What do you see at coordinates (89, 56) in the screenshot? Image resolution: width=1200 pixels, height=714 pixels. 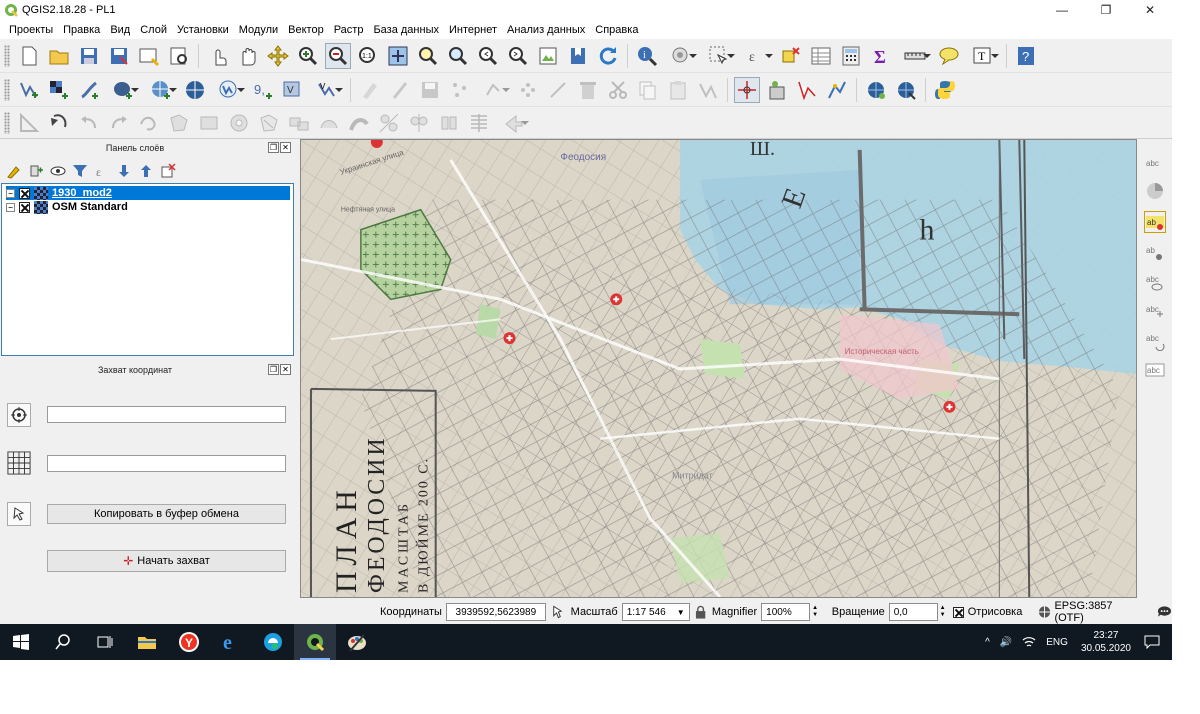 I see `save-project-icon` at bounding box center [89, 56].